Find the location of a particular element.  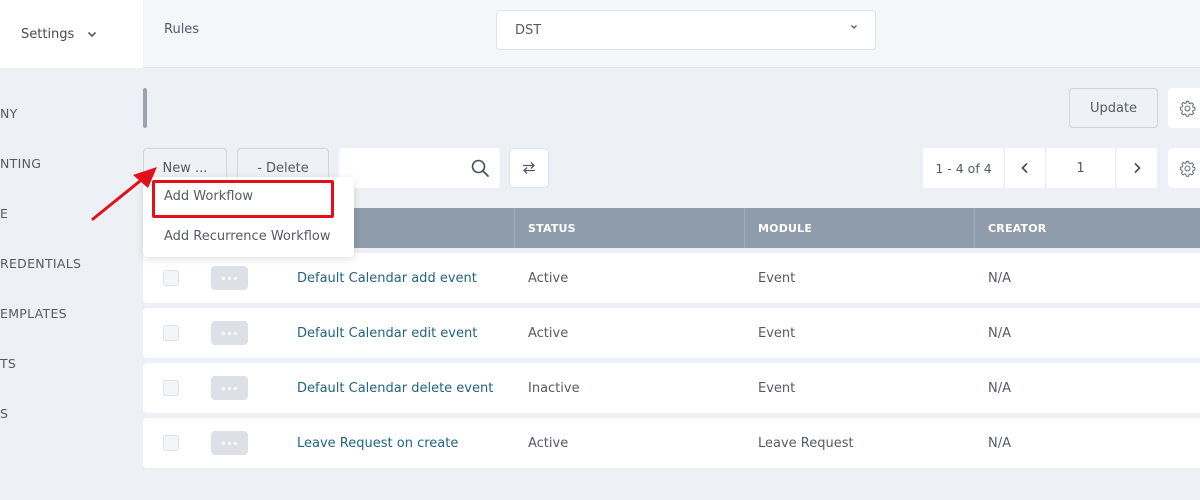

swap-arrows-icon is located at coordinates (529, 168).